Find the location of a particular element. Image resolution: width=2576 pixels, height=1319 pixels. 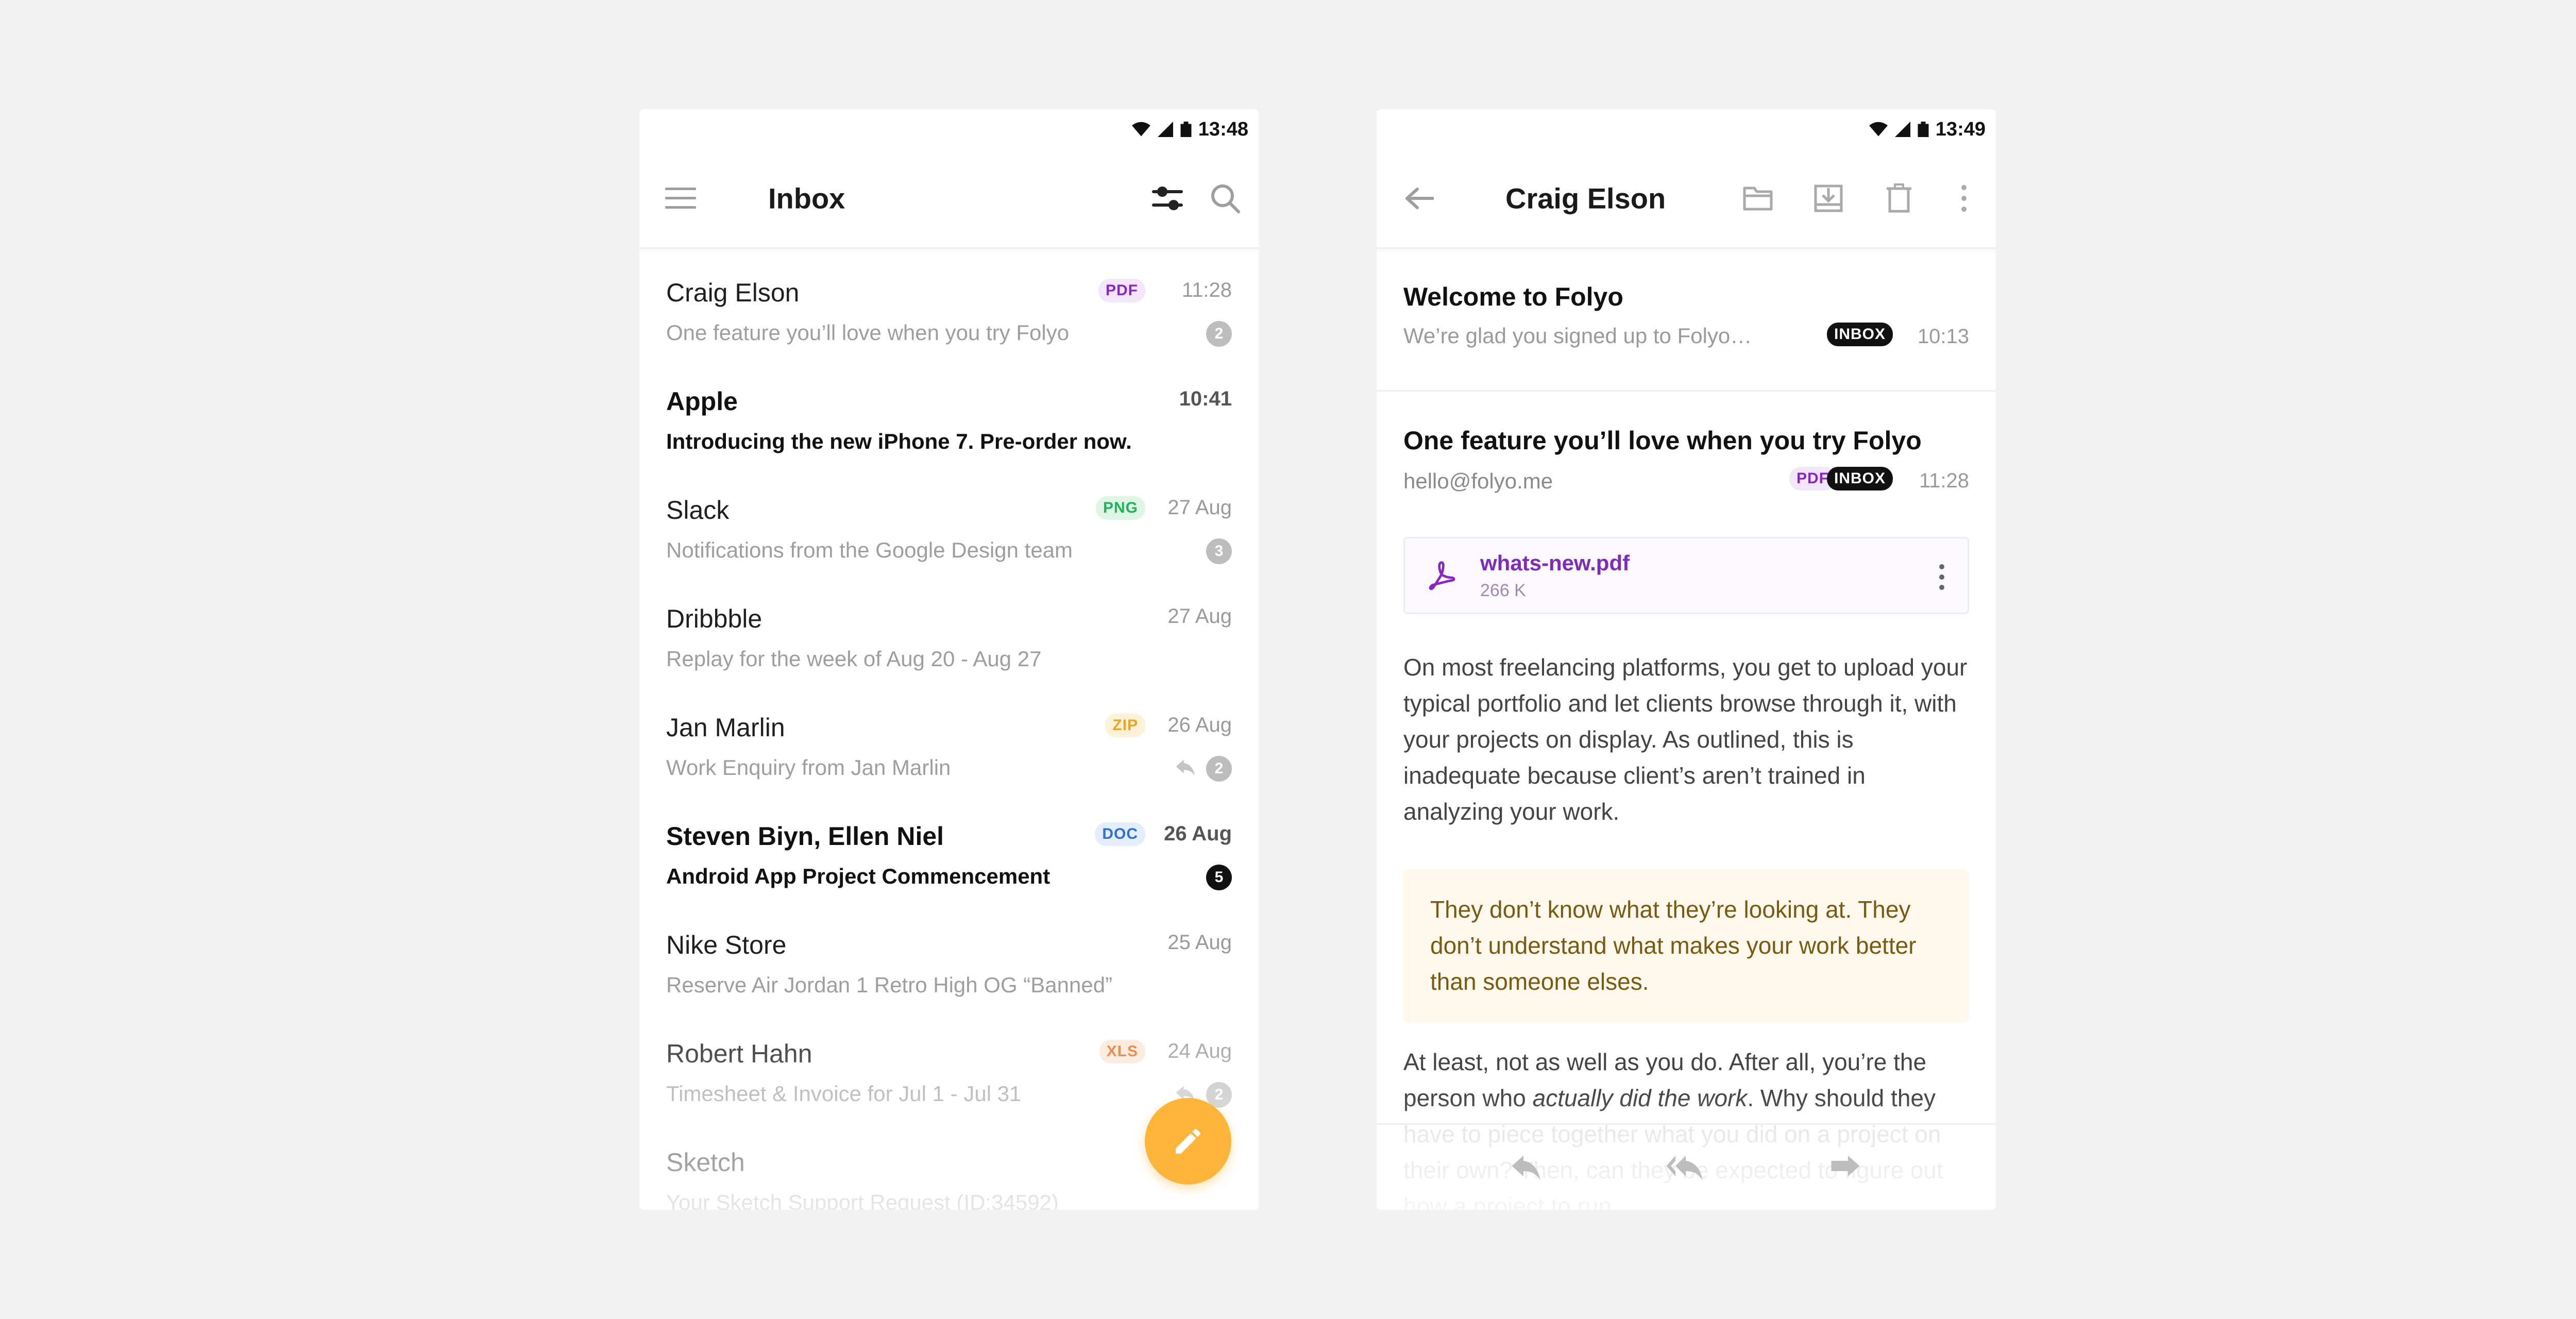

status-bar: 13:48 is located at coordinates (949, 129).